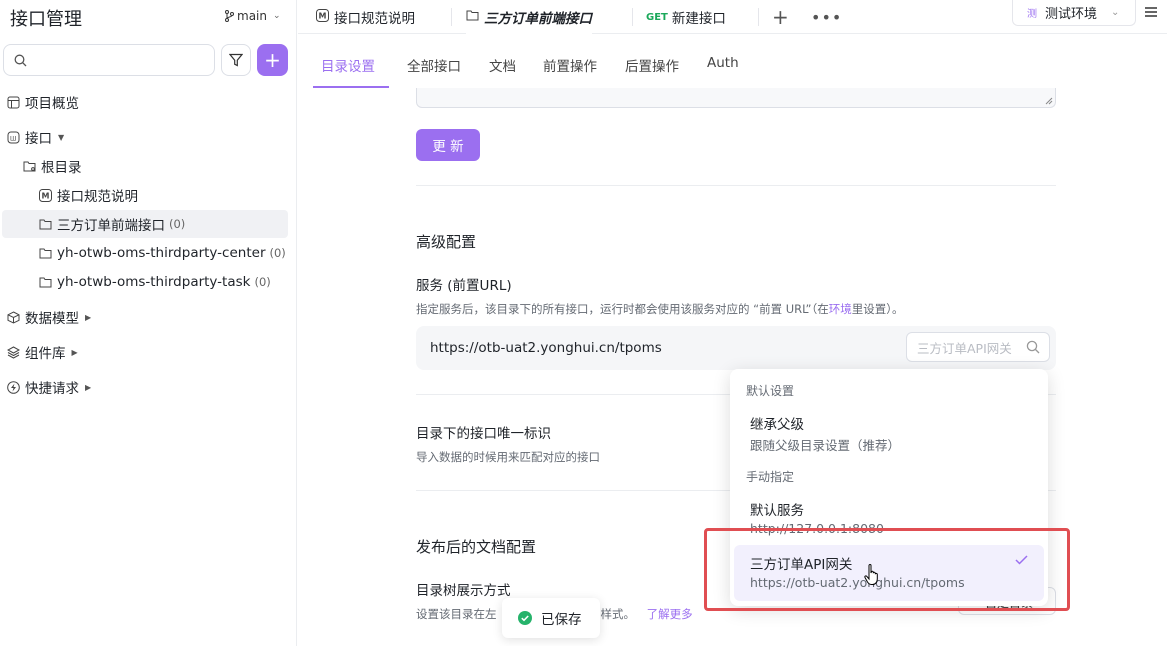  I want to click on sidebar-item-label: 快捷请求, so click(52, 389).